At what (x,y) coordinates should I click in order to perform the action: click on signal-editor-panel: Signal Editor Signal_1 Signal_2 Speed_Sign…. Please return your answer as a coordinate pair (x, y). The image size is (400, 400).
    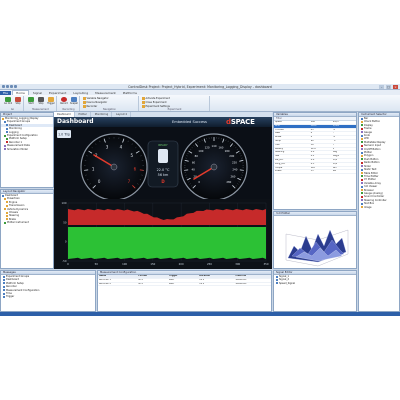
    Looking at the image, I should click on (315, 291).